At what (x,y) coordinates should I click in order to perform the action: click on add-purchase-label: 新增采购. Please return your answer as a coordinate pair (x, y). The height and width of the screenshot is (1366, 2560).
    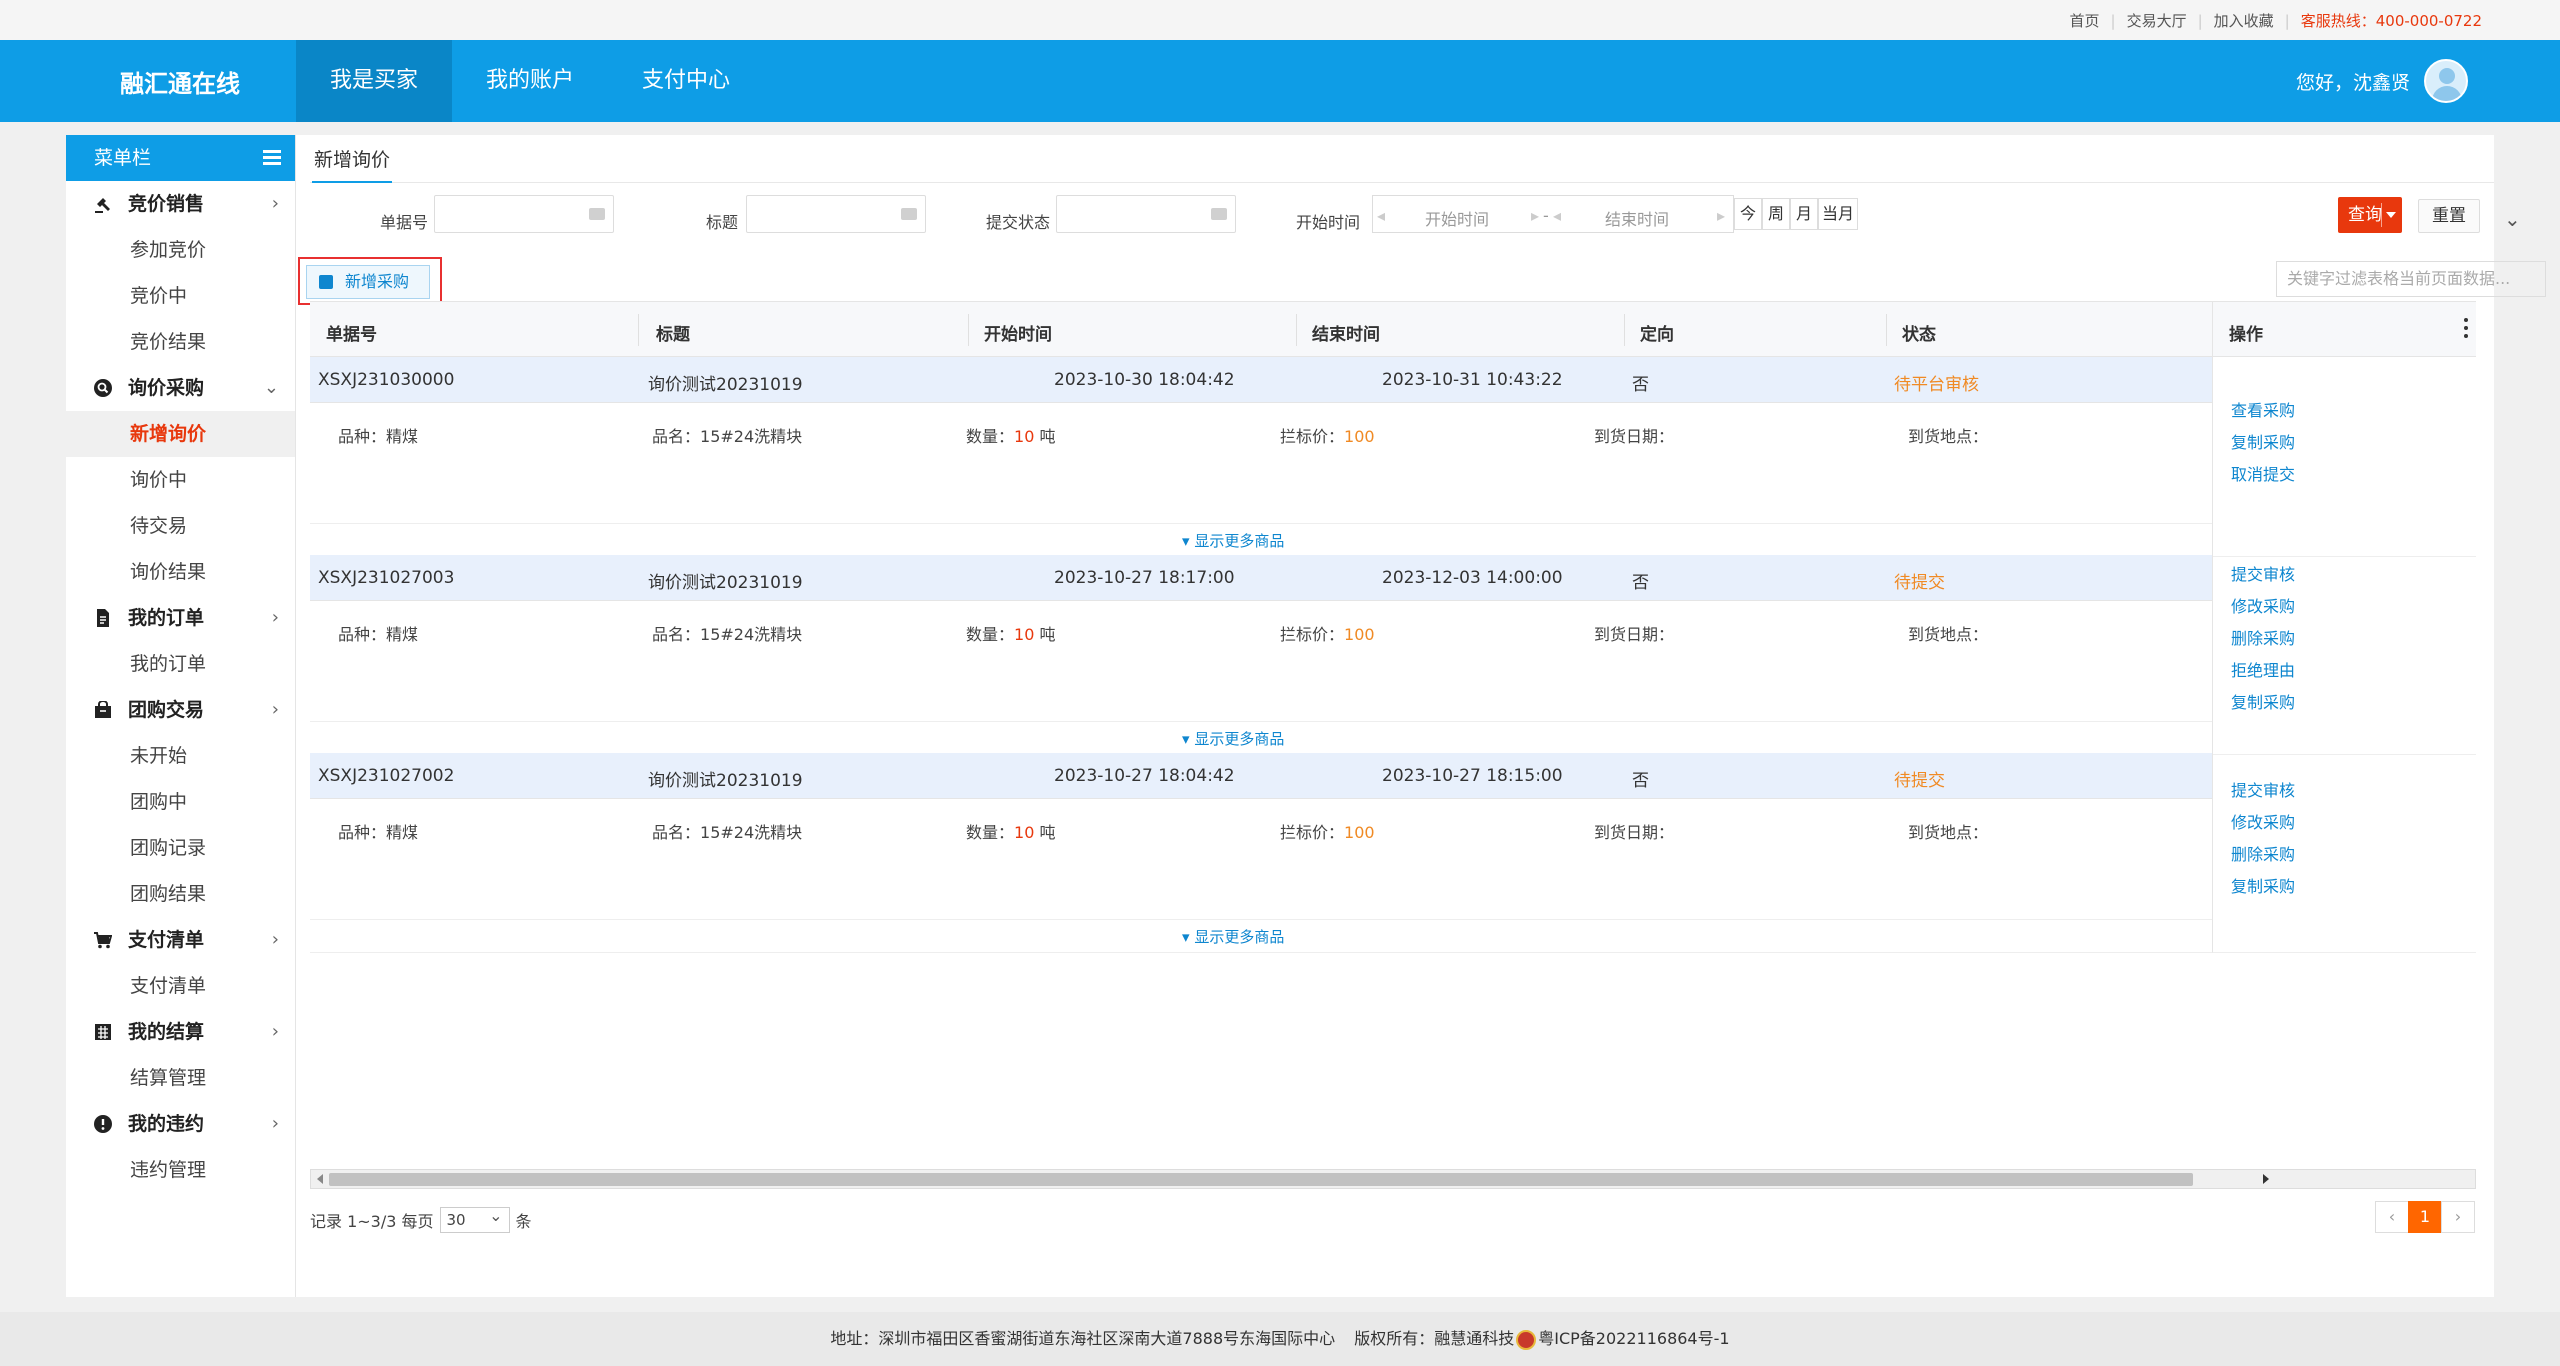
    Looking at the image, I should click on (377, 281).